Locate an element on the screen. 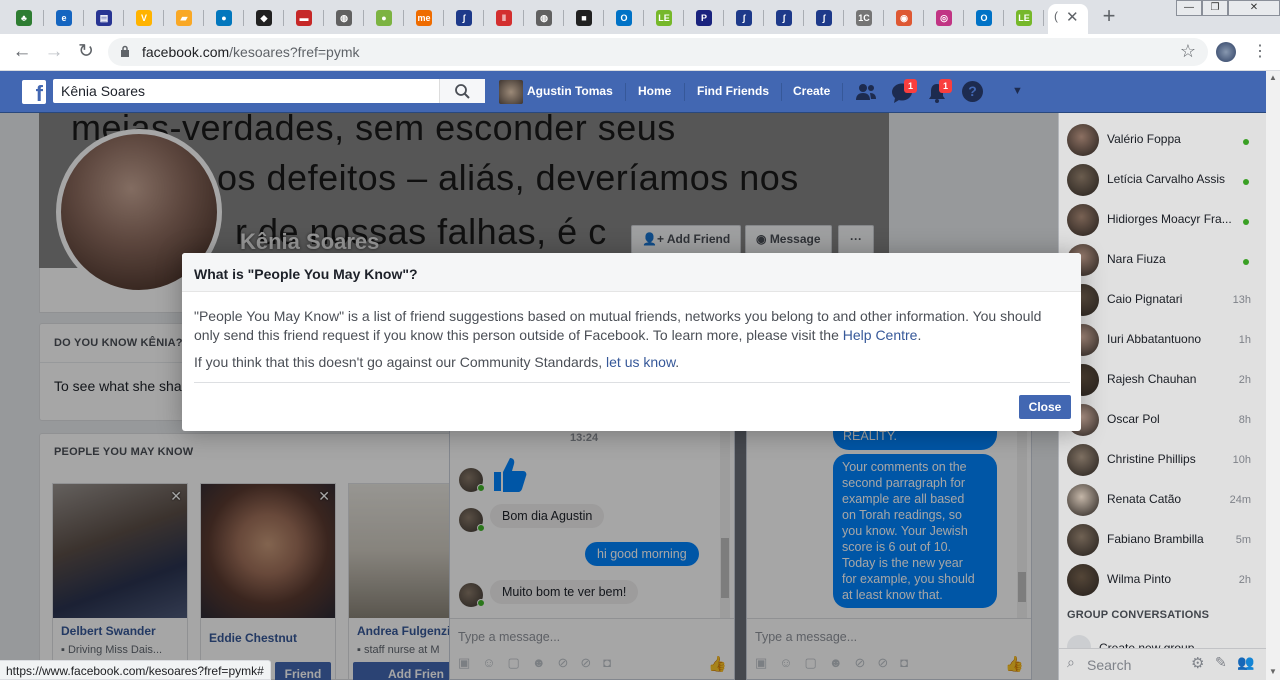 This screenshot has height=680, width=1280. browser-tab: ■ is located at coordinates (585, 18).